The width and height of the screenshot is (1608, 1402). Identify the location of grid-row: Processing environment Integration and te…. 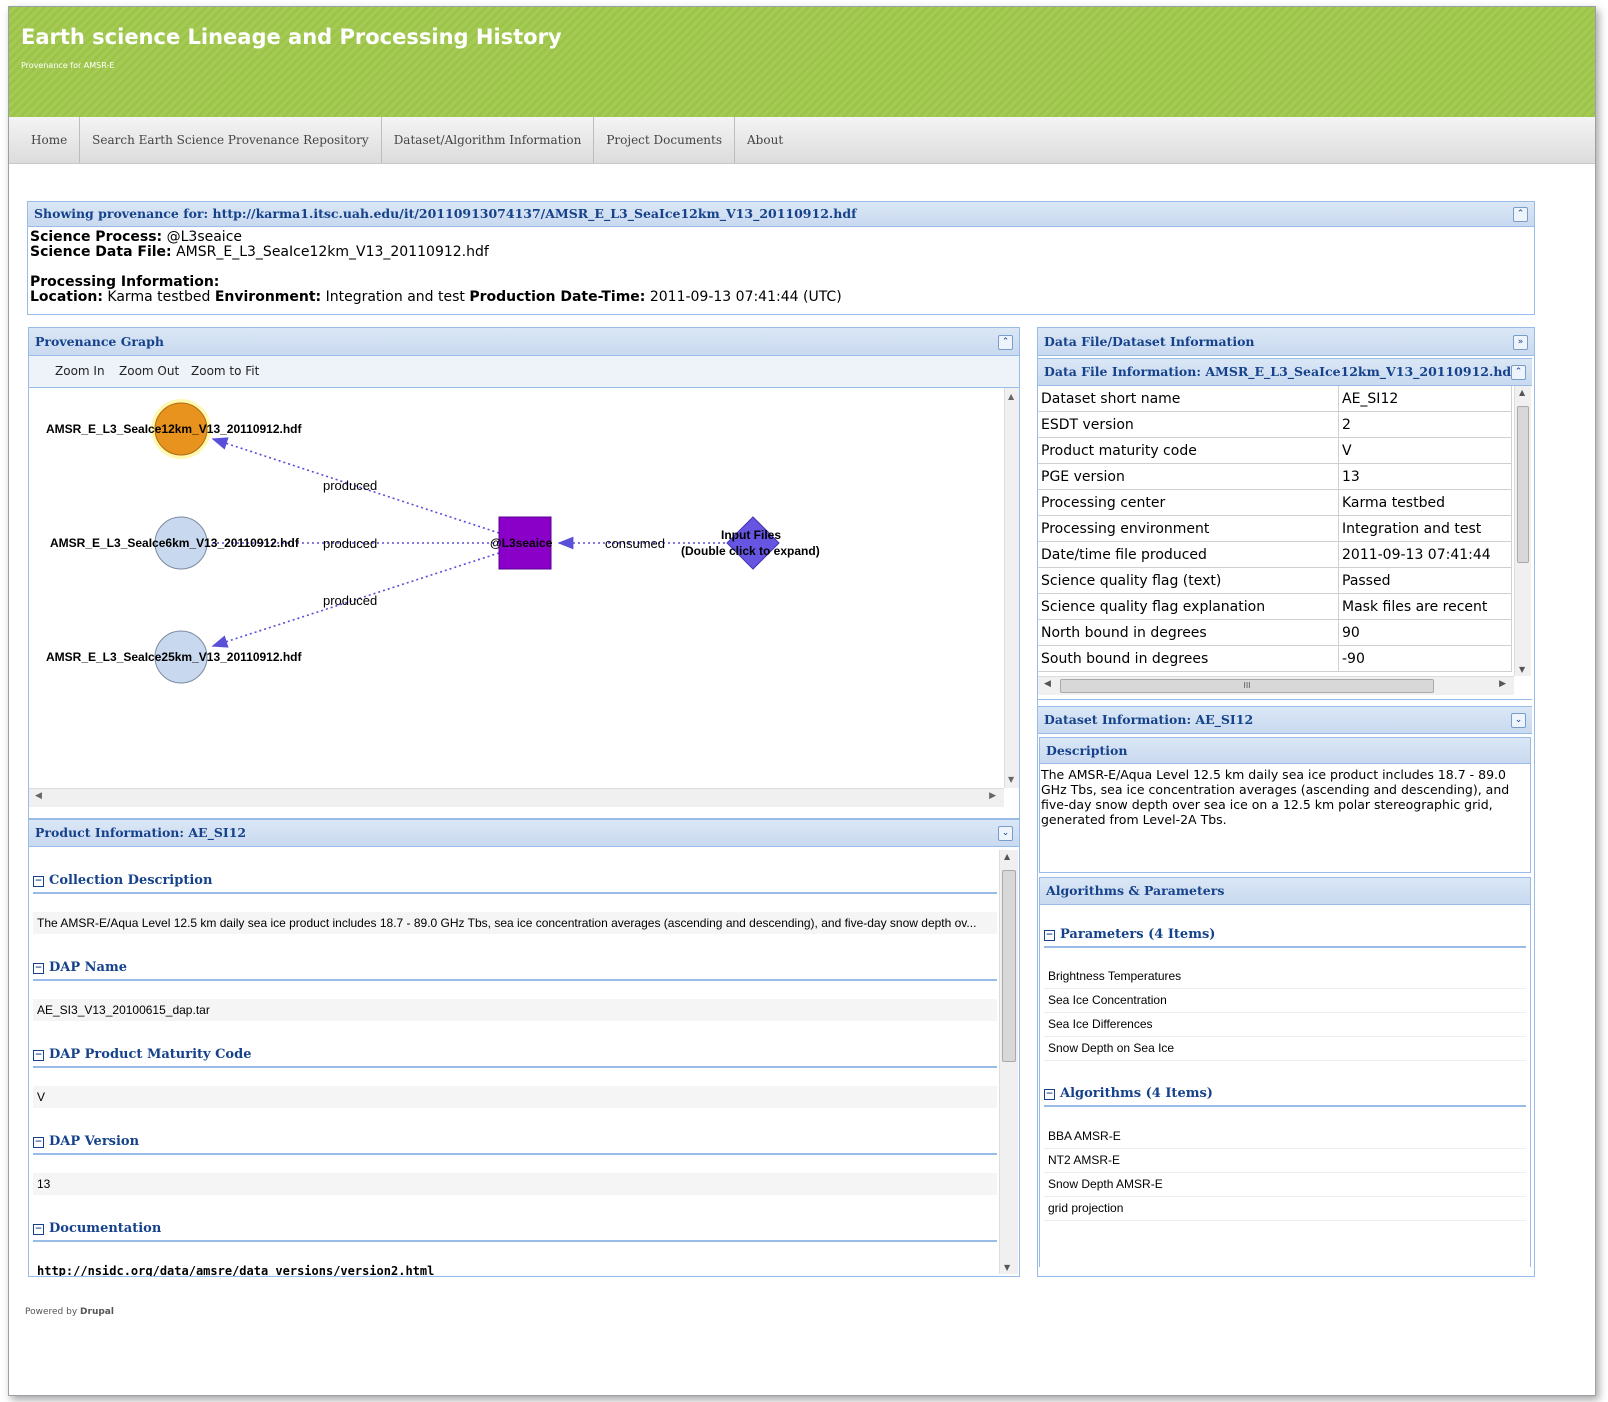
(1275, 528).